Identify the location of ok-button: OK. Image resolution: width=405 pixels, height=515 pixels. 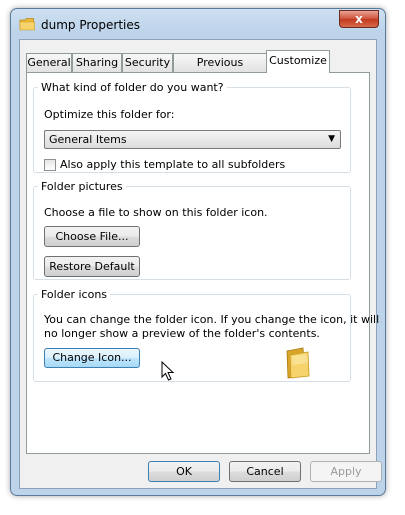
(184, 471).